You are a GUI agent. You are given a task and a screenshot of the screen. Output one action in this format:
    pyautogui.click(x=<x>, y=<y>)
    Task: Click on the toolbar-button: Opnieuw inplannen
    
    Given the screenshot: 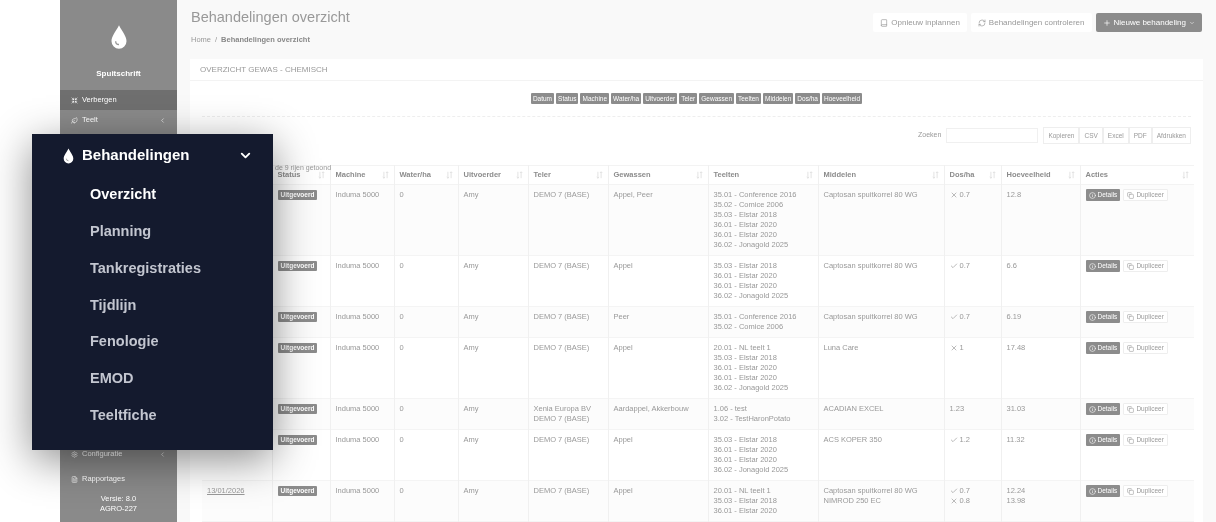 What is the action you would take?
    pyautogui.click(x=920, y=22)
    